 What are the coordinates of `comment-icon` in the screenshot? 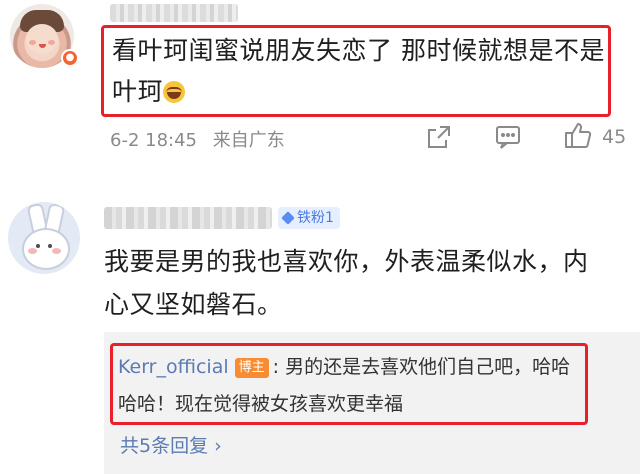 It's located at (508, 137).